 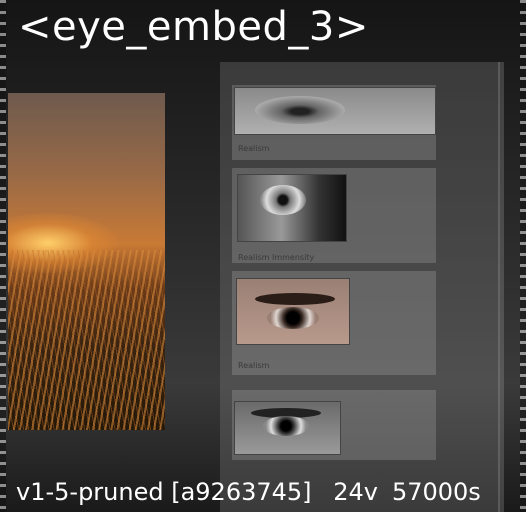 What do you see at coordinates (355, 492) in the screenshot?
I see `vector-count: 24v` at bounding box center [355, 492].